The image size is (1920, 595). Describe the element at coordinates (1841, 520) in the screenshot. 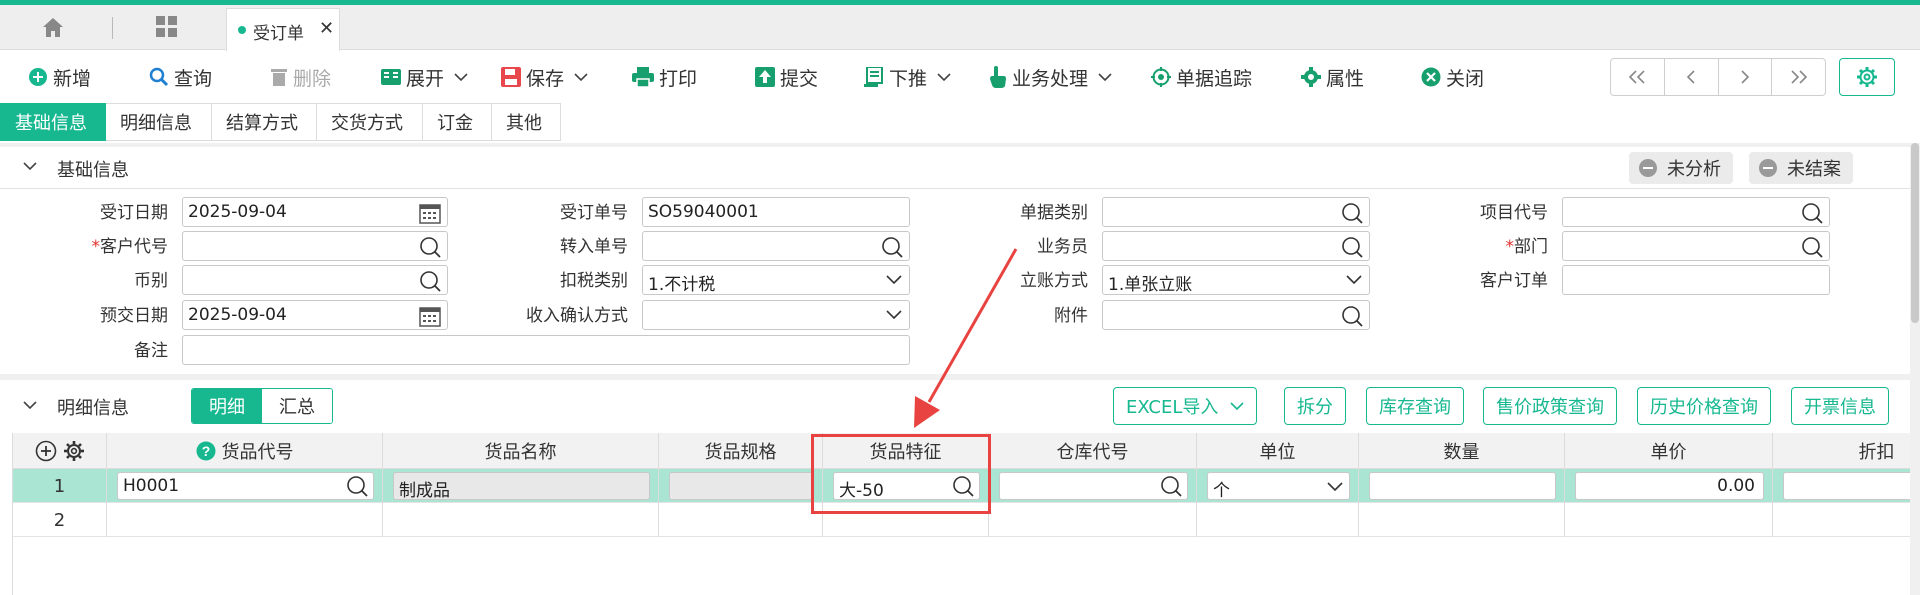

I see `cell-discount` at that location.